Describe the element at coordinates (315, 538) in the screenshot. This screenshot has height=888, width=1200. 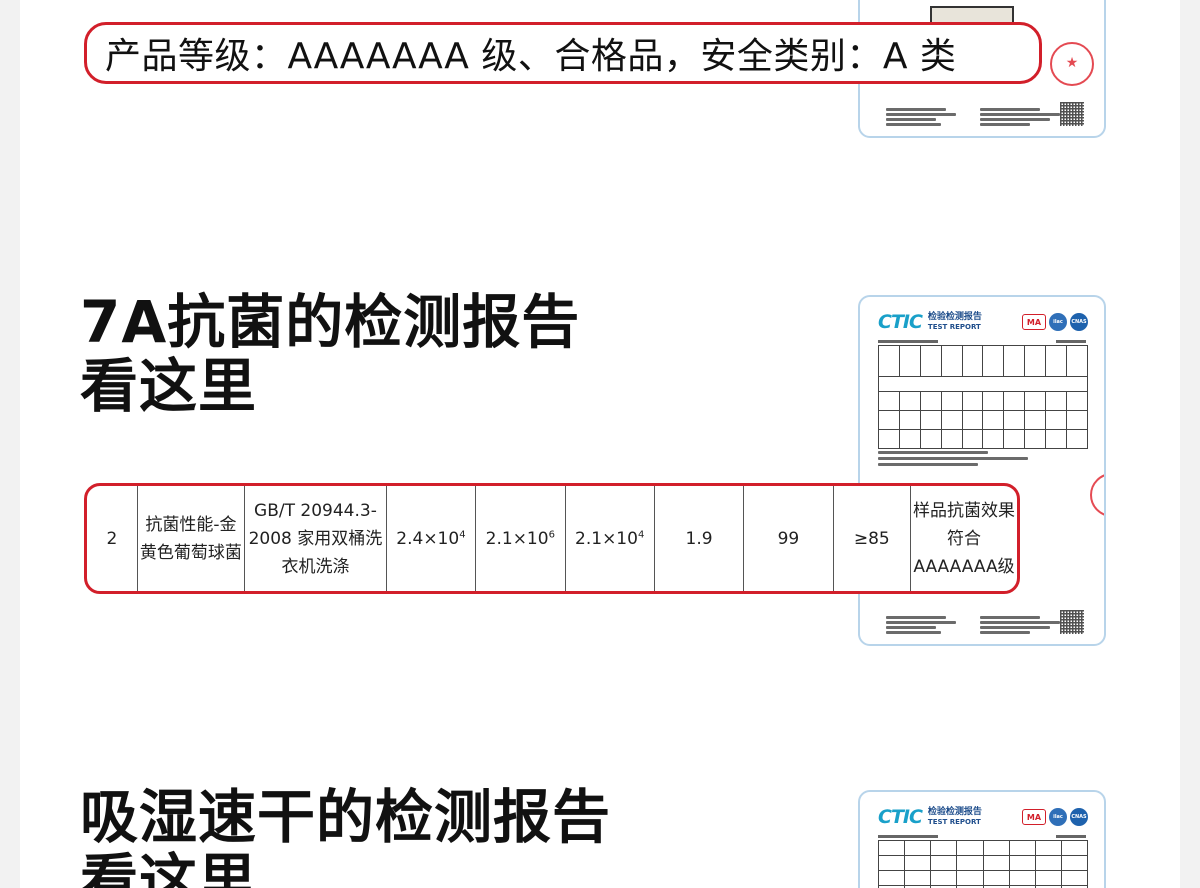
I see `result-method: GB/T 20944.3-2008 家用双桶洗衣机洗涤` at that location.